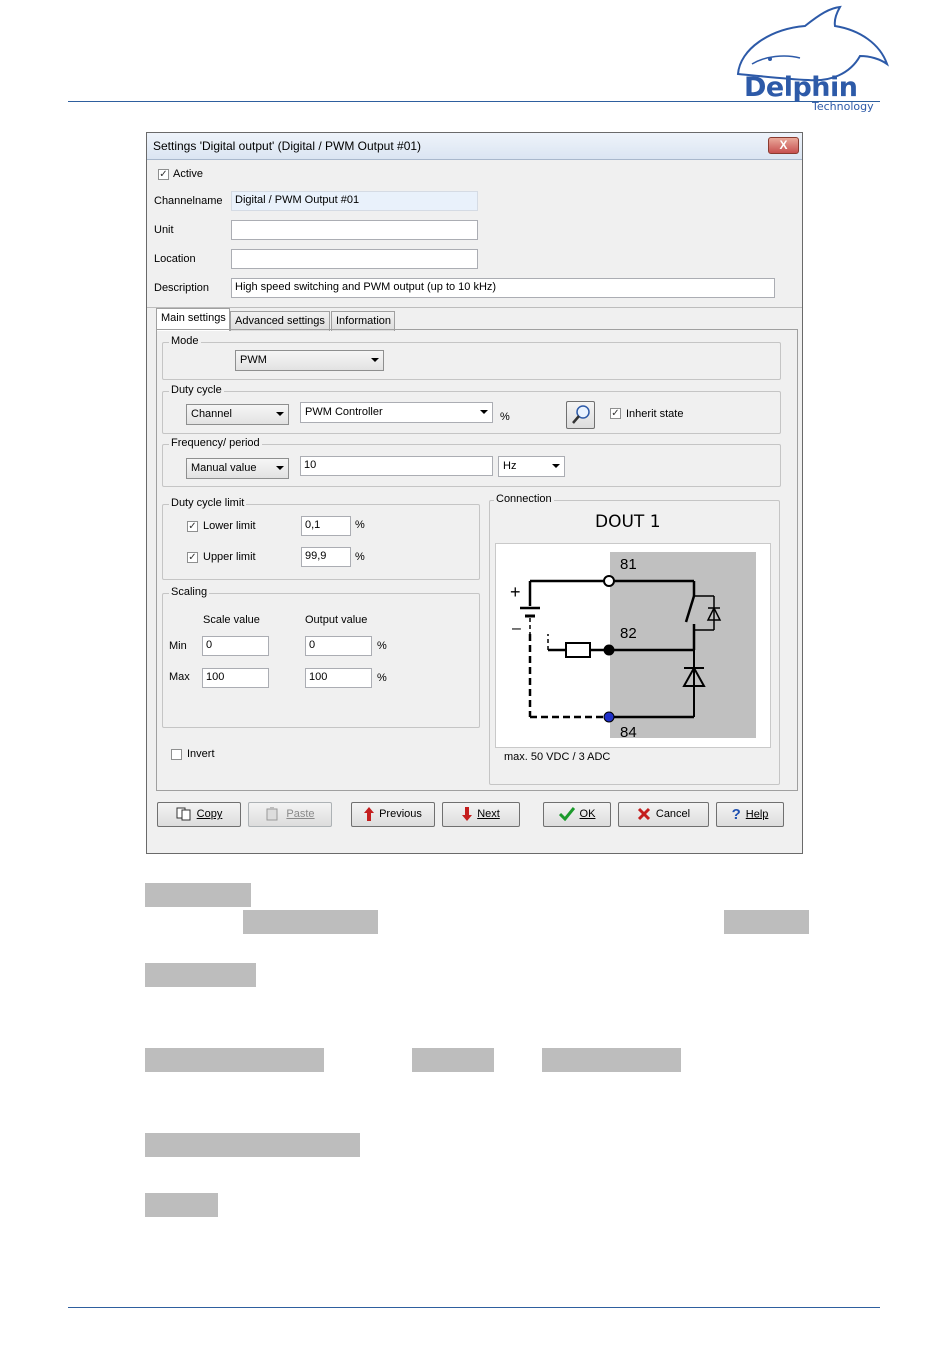 The height and width of the screenshot is (1357, 950). Describe the element at coordinates (363, 321) in the screenshot. I see `tab-information: Information` at that location.